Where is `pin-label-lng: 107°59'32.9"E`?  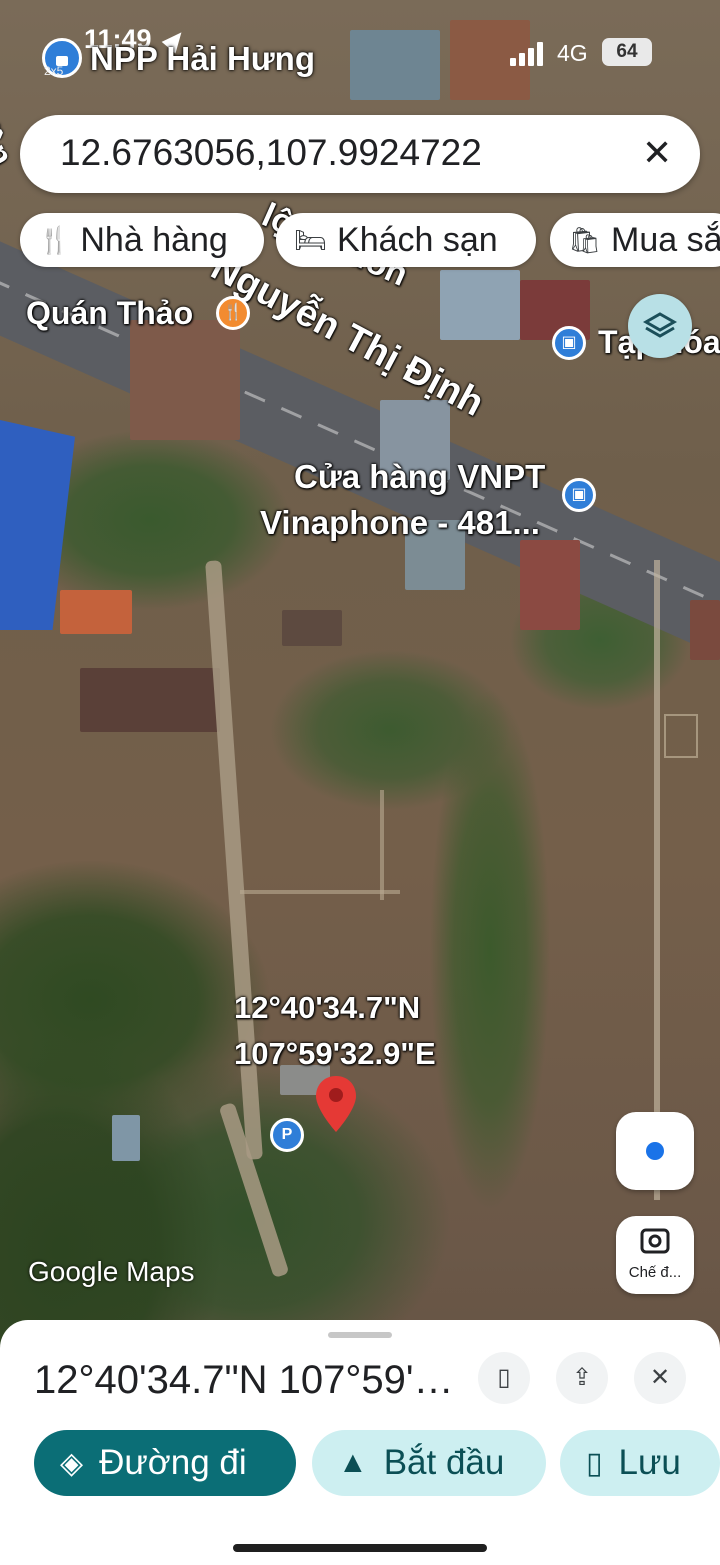 pin-label-lng: 107°59'32.9"E is located at coordinates (335, 1053).